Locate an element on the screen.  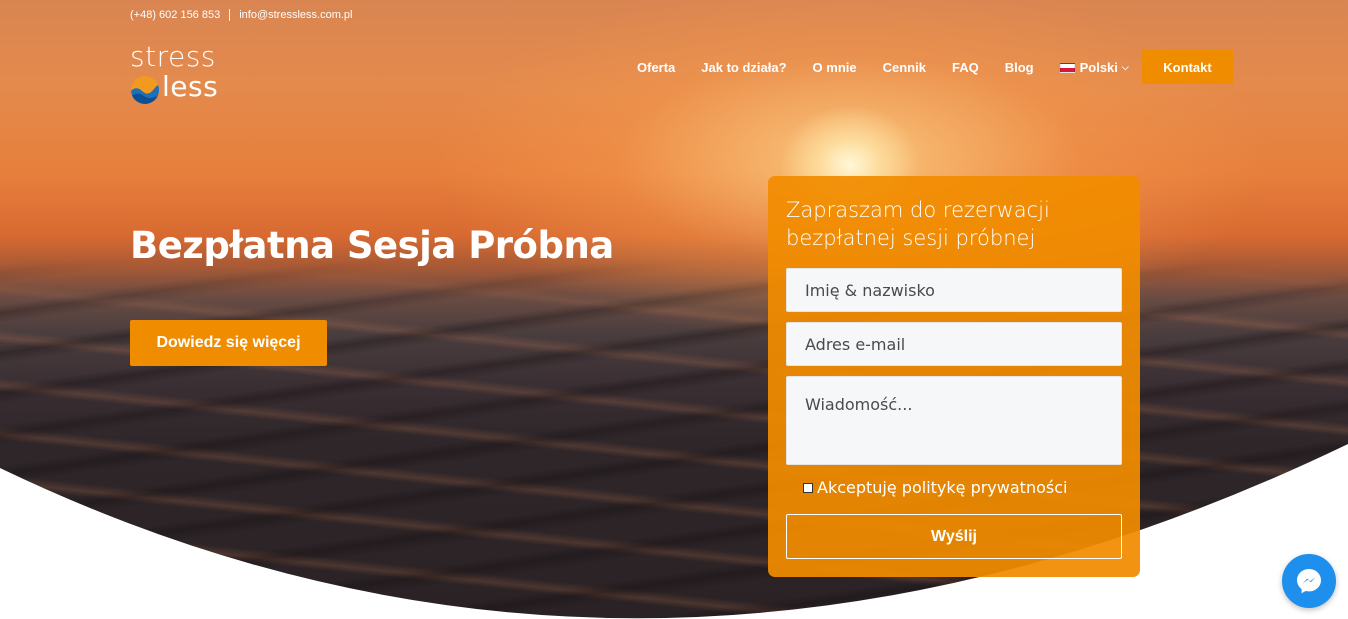
language-label: Polski is located at coordinates (1098, 67).